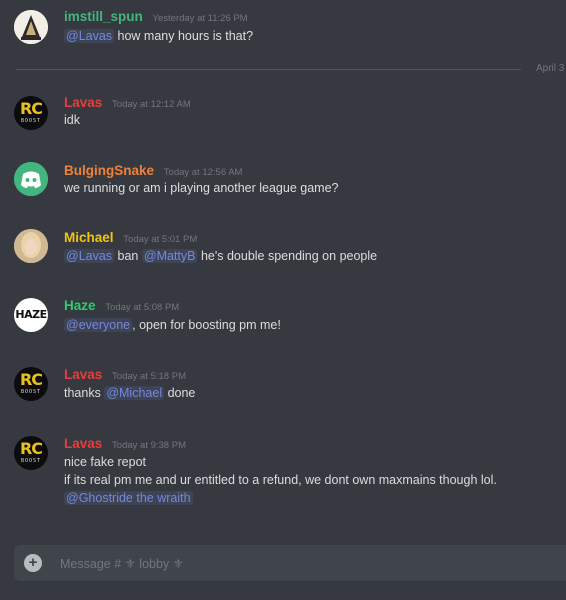 Image resolution: width=566 pixels, height=600 pixels. I want to click on message-text: he's double spending on people, so click(289, 256).